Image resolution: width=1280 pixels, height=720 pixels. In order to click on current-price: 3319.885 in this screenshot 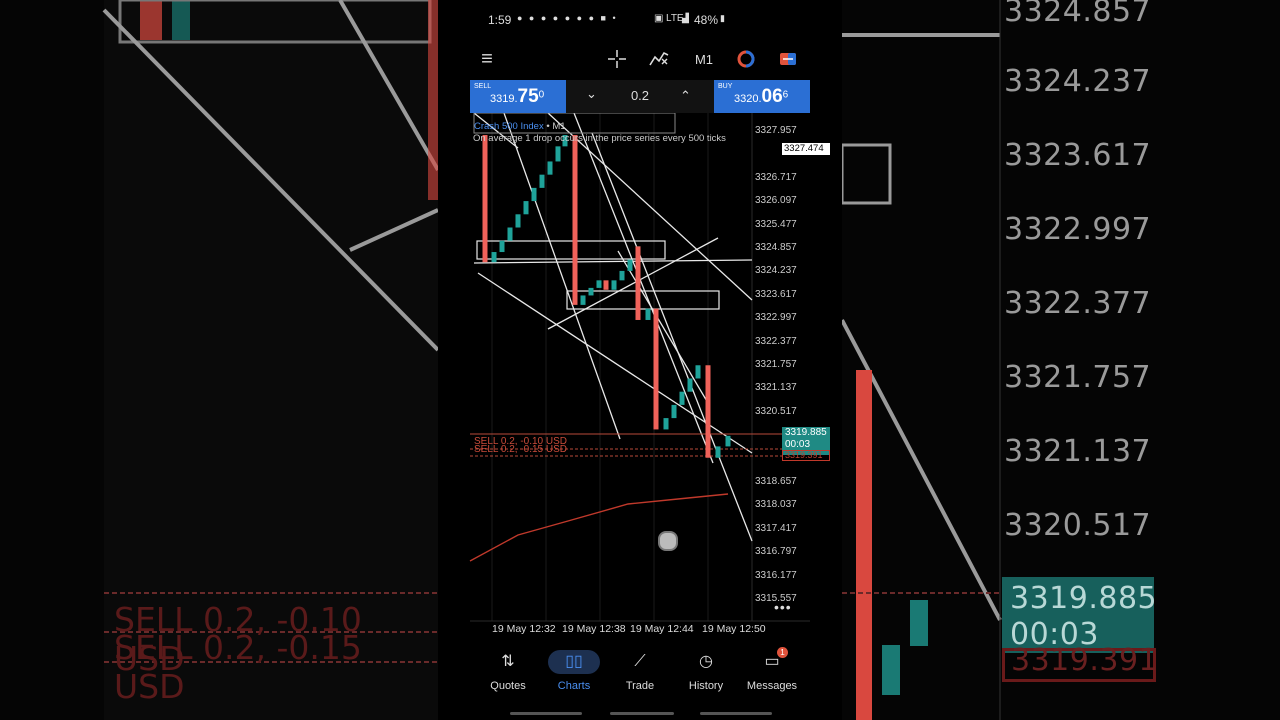, I will do `click(806, 432)`.